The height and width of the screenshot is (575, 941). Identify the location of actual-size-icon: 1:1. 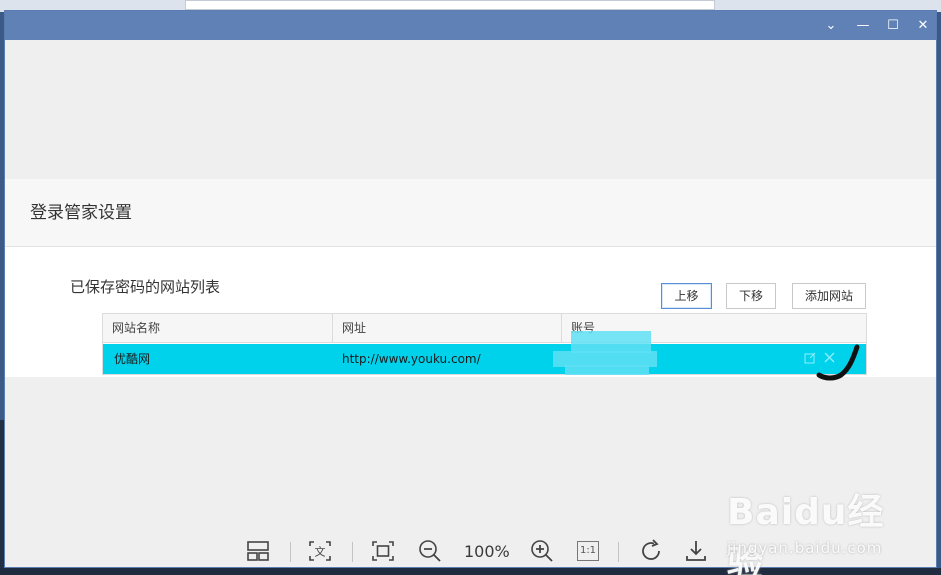
(588, 551).